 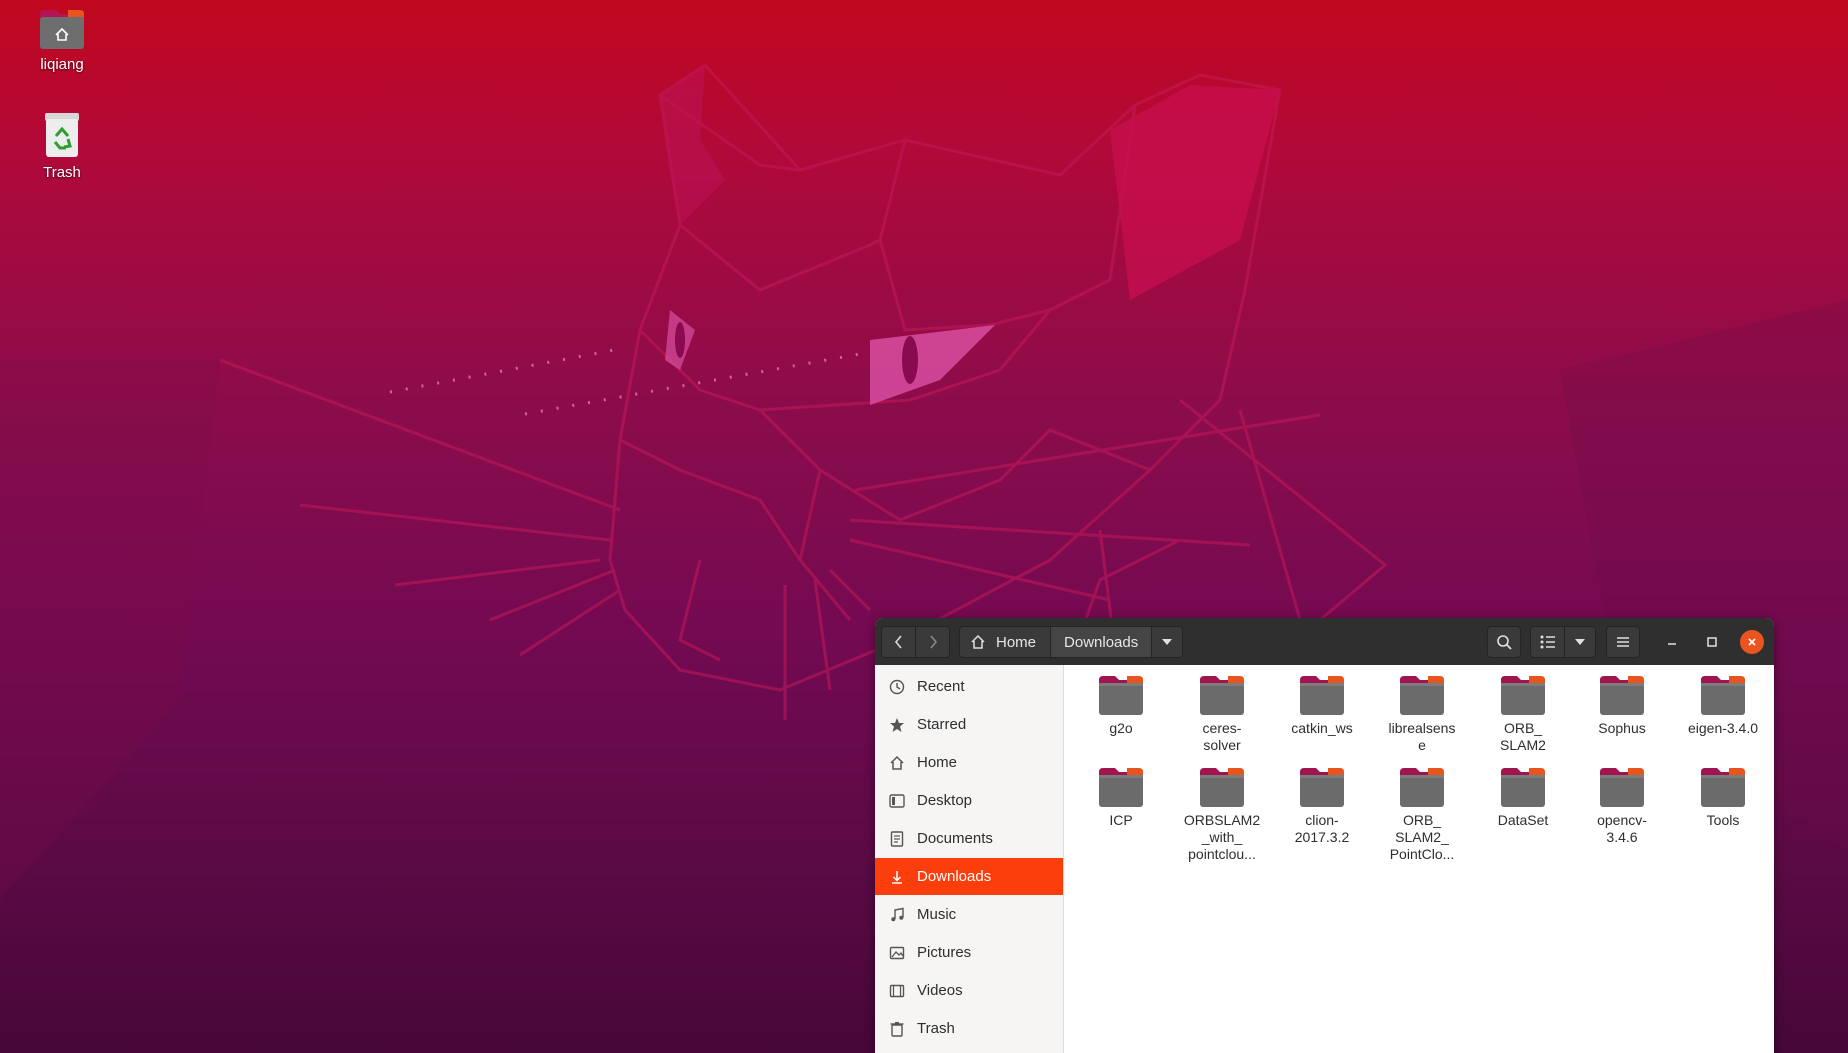 What do you see at coordinates (1324, 642) in the screenshot?
I see `header-bar: Home Downloads` at bounding box center [1324, 642].